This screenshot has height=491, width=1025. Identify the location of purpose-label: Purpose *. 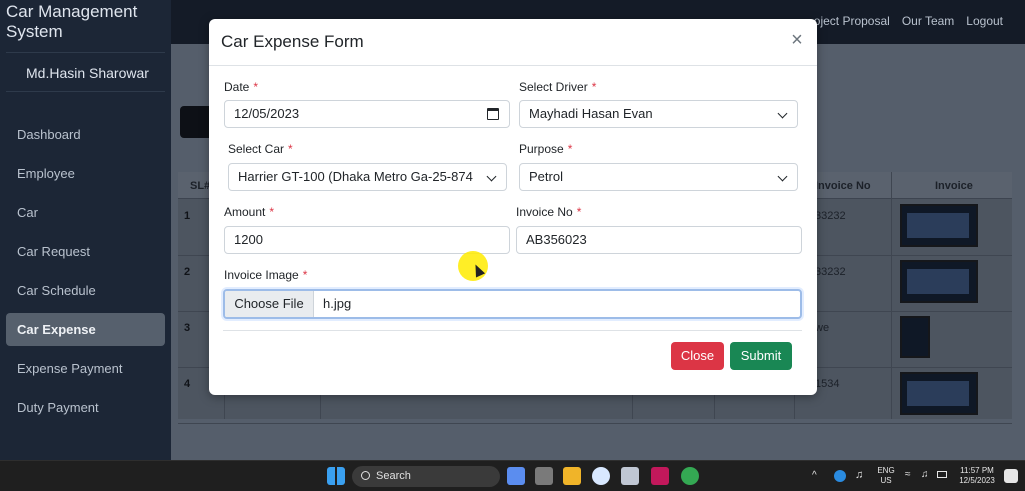
(545, 149).